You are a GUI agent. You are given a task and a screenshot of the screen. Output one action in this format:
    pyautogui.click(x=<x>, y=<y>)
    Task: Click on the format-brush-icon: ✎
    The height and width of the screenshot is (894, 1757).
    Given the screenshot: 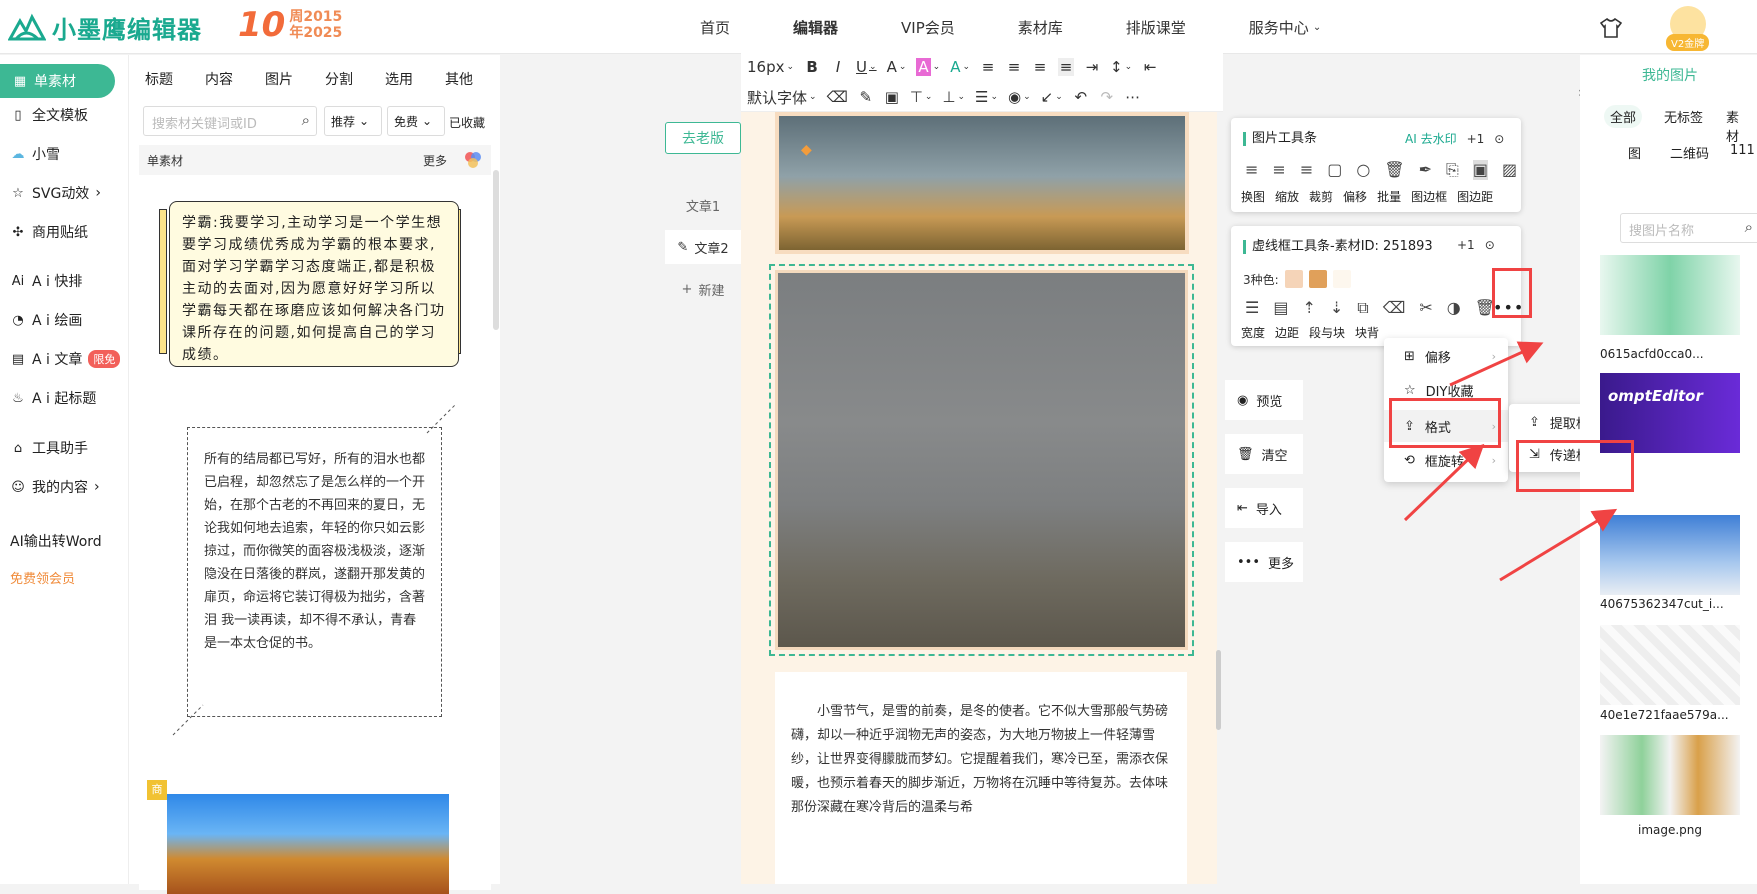 What is the action you would take?
    pyautogui.click(x=866, y=97)
    